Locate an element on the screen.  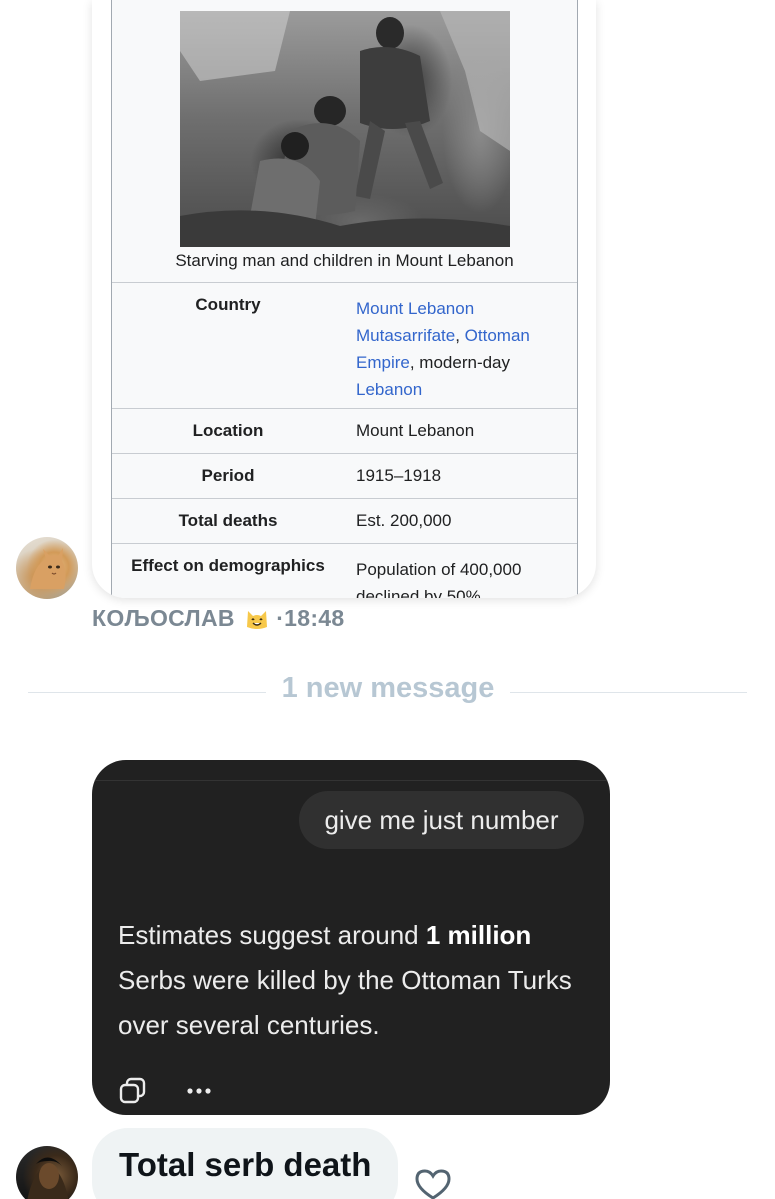
author-name: КОЉОСЛАВ is located at coordinates (163, 618).